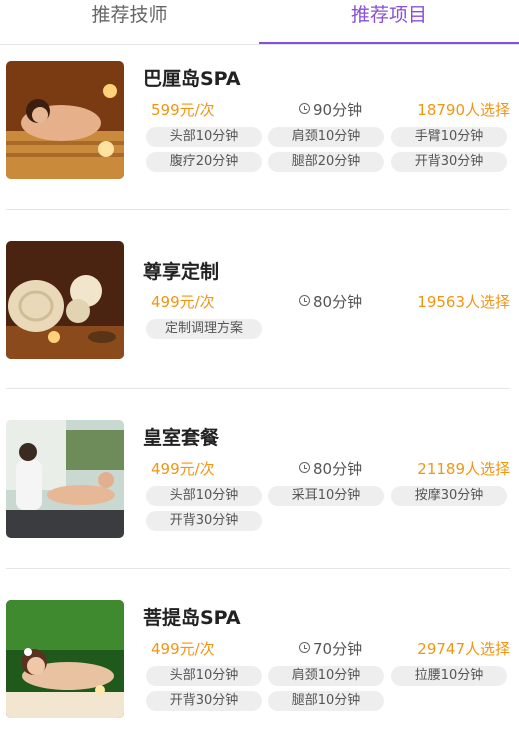 This screenshot has height=741, width=519. What do you see at coordinates (65, 120) in the screenshot?
I see `service-image-massage` at bounding box center [65, 120].